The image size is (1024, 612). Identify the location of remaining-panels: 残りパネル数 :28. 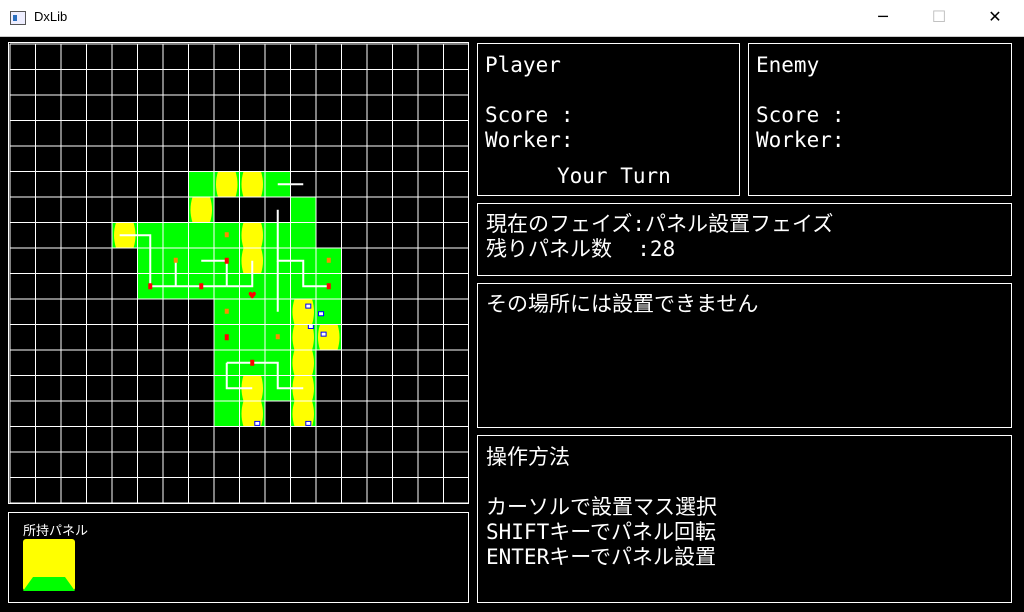
(581, 249).